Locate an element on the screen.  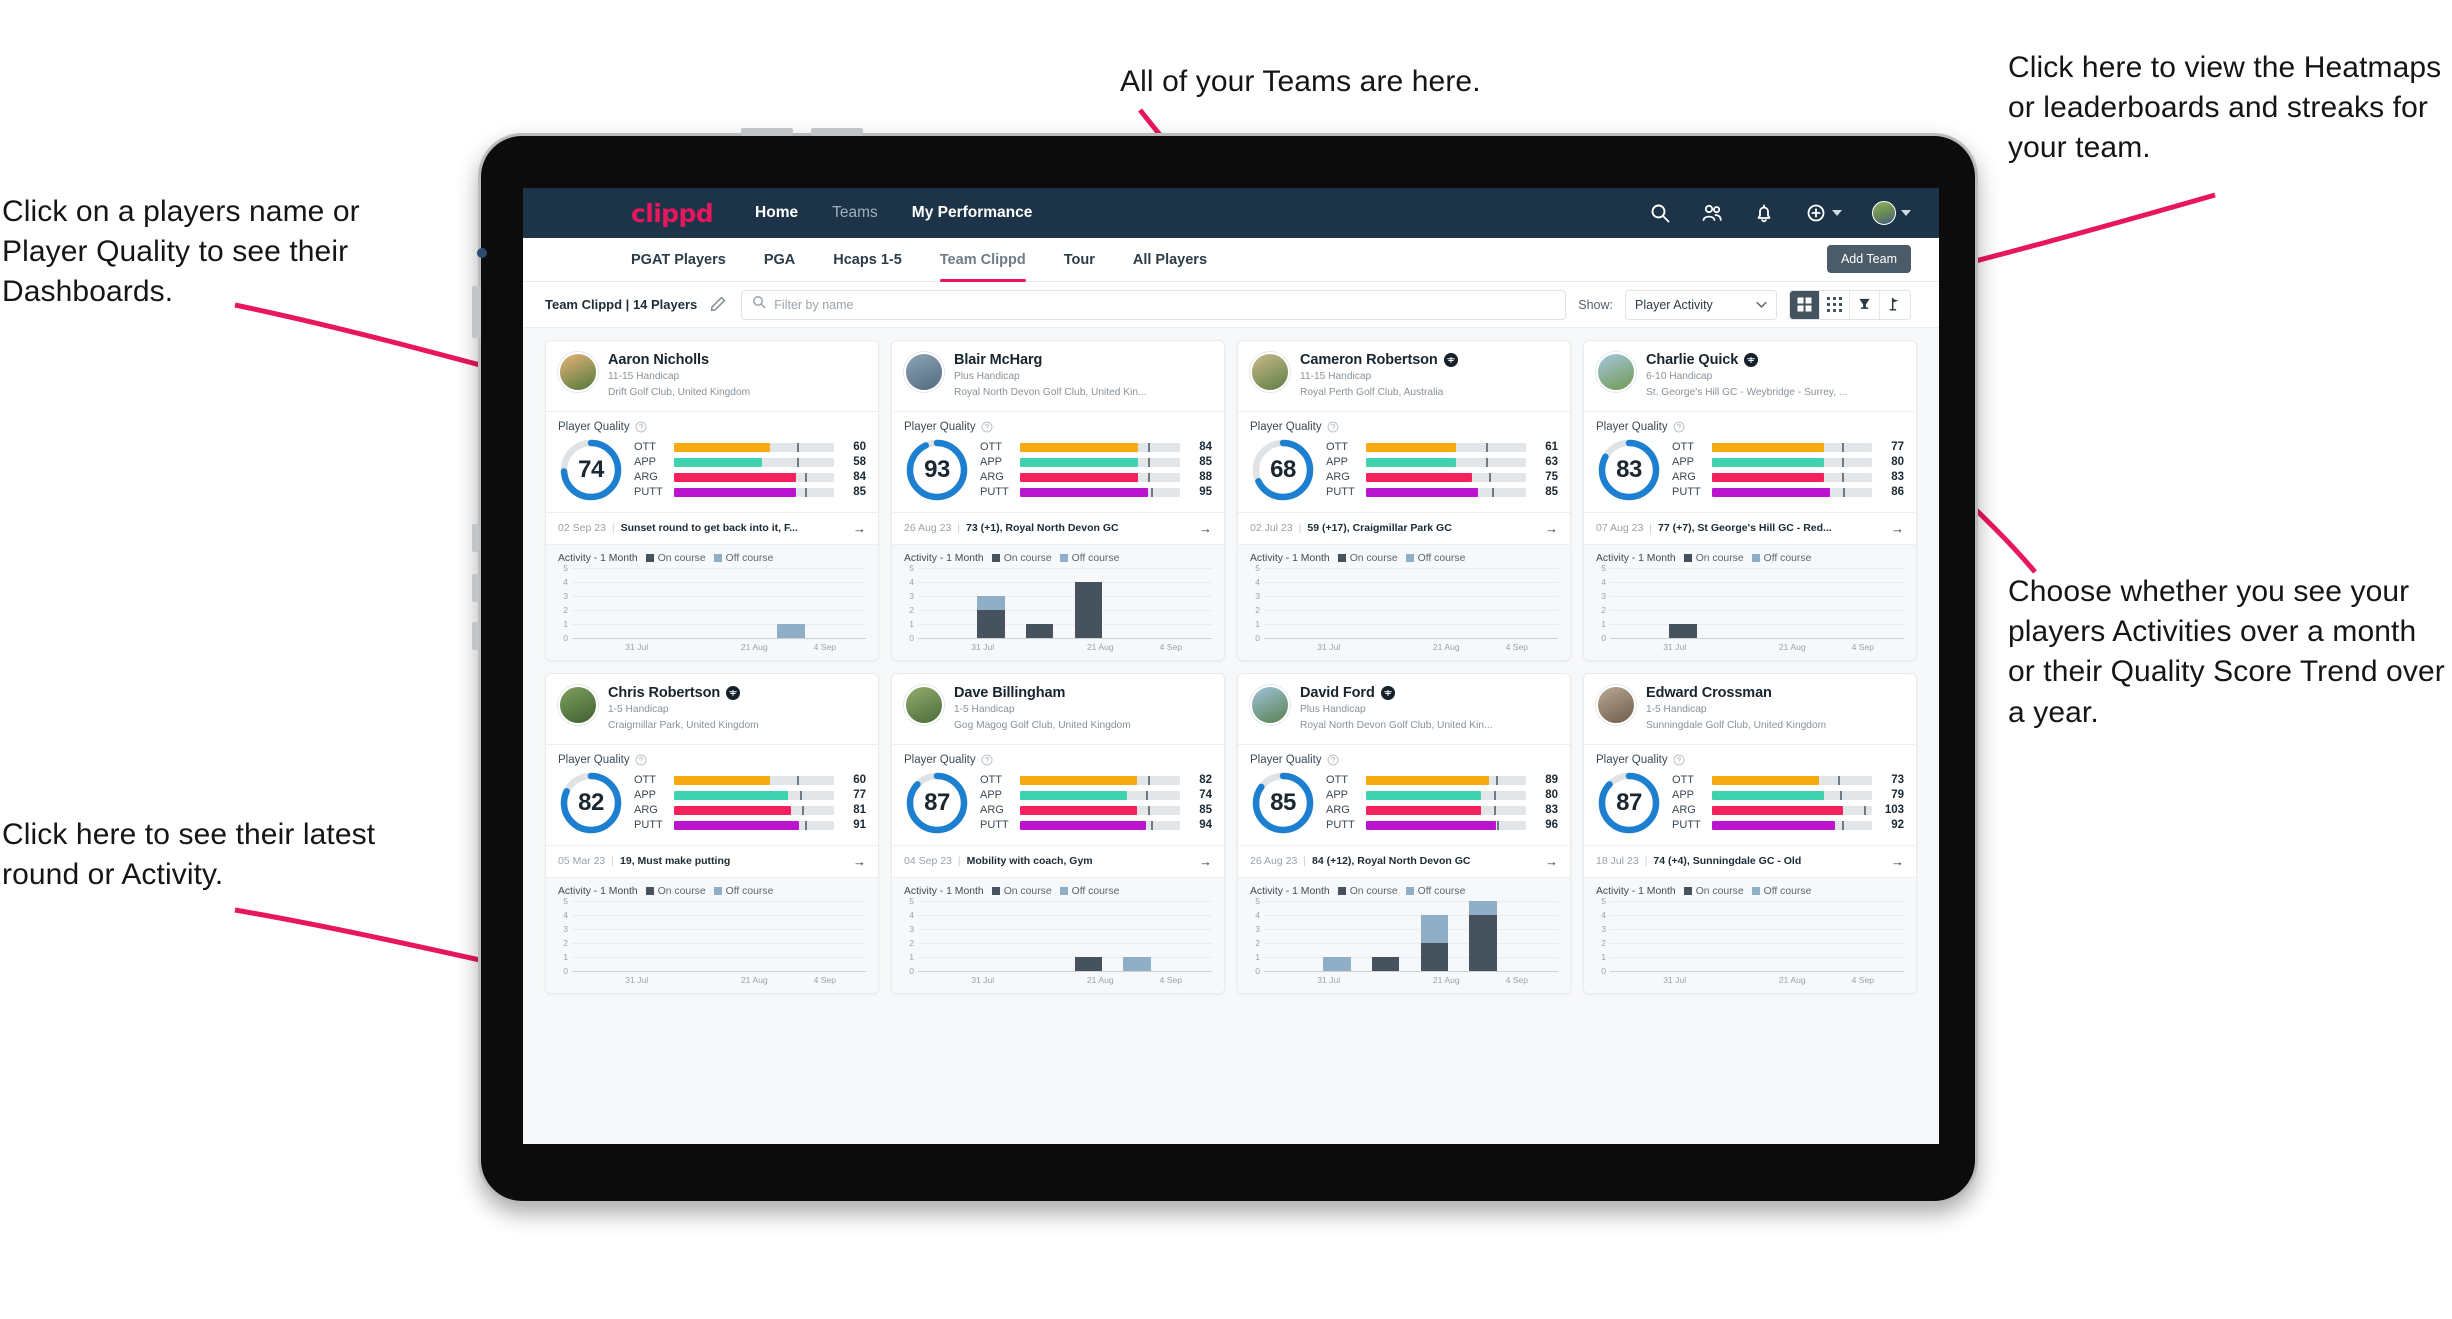
player-quality-section: Player Quality 87 OTT 82 APP 74 ARG 85 PUTT 94 is located at coordinates (1058, 795).